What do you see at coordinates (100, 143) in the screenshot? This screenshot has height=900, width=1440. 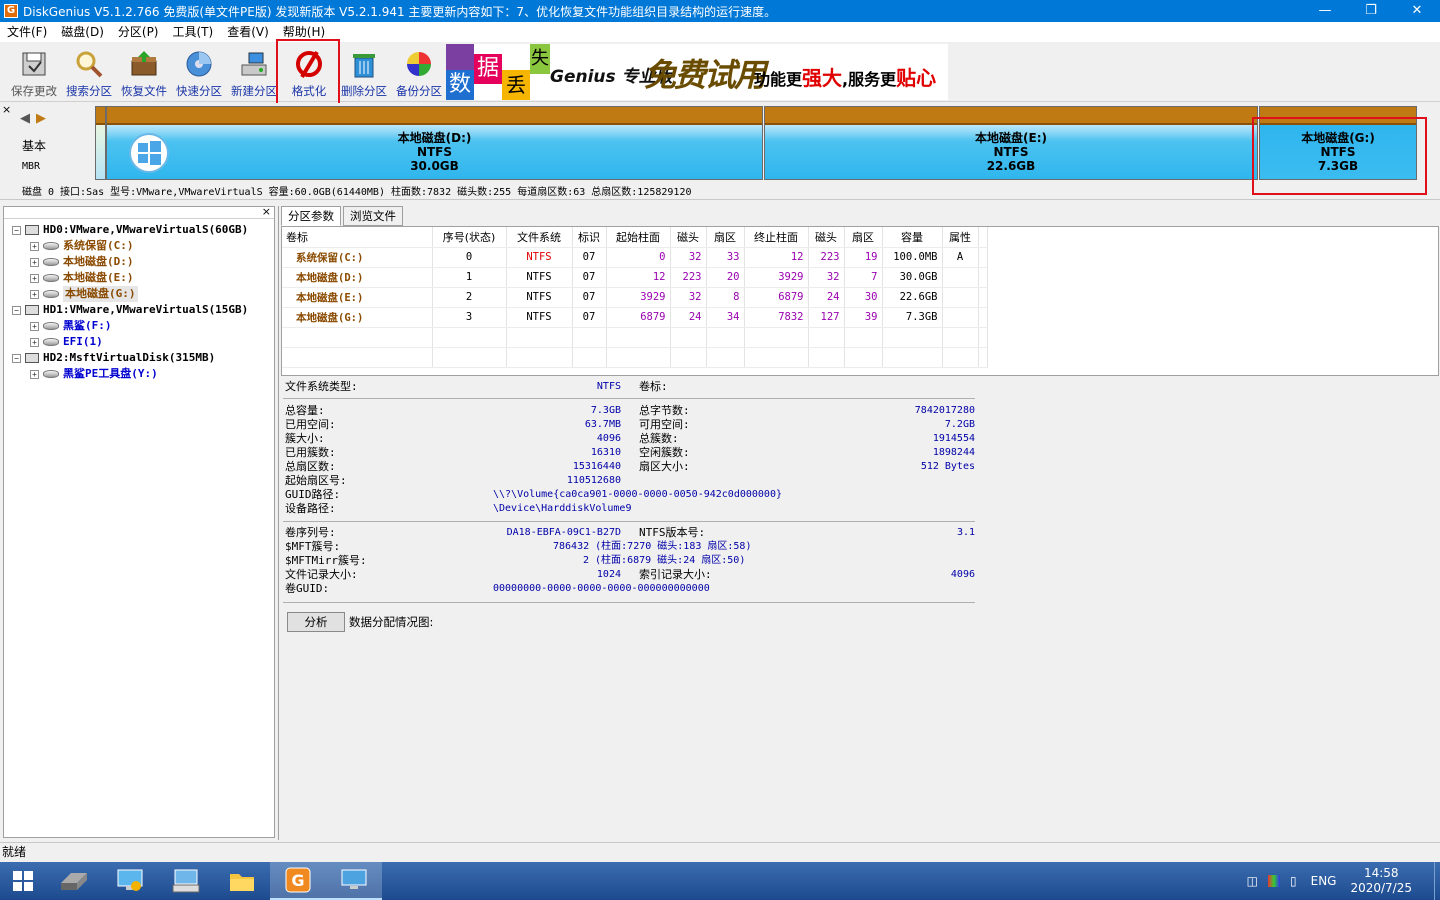 I see `partition-block-system-reserved` at bounding box center [100, 143].